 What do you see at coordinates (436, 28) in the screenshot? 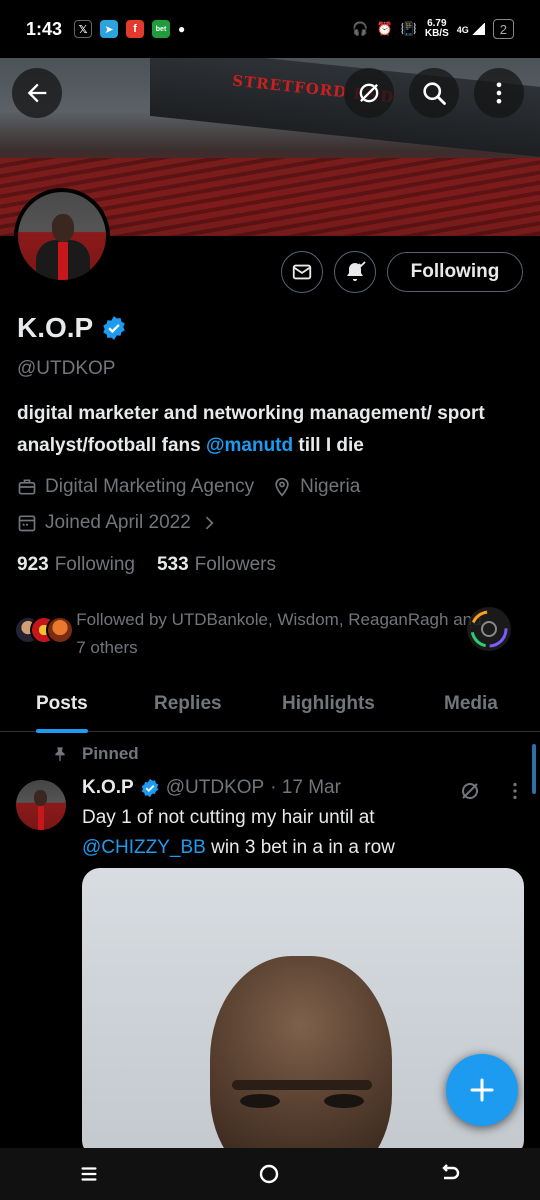
I see `network-speed: 6.79 KB/S` at bounding box center [436, 28].